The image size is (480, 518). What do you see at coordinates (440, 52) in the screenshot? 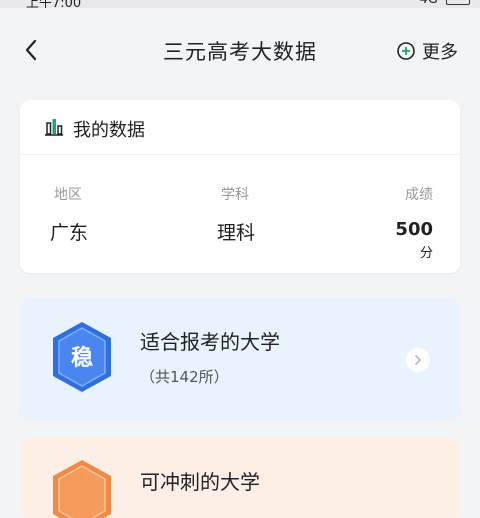
I see `more-label: 更多` at bounding box center [440, 52].